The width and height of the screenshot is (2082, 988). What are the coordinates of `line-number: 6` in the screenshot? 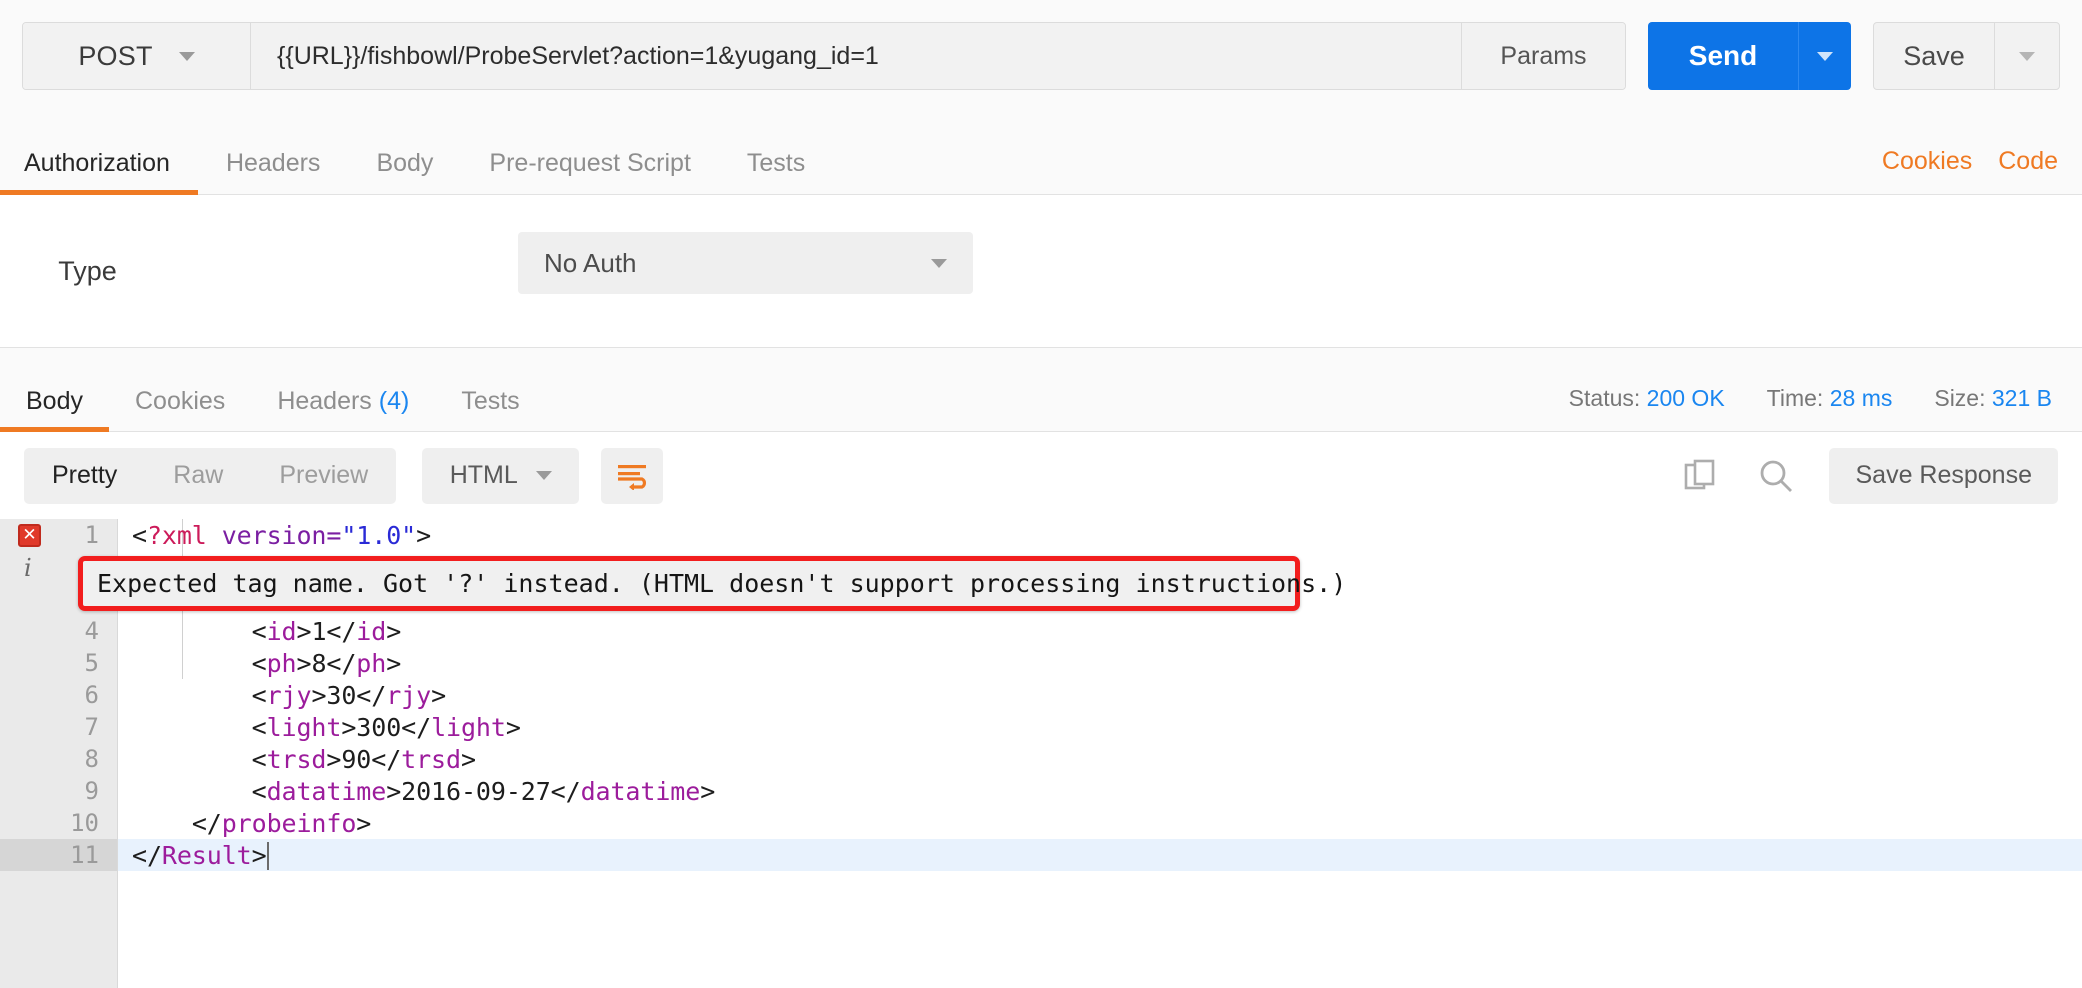 It's located at (59, 695).